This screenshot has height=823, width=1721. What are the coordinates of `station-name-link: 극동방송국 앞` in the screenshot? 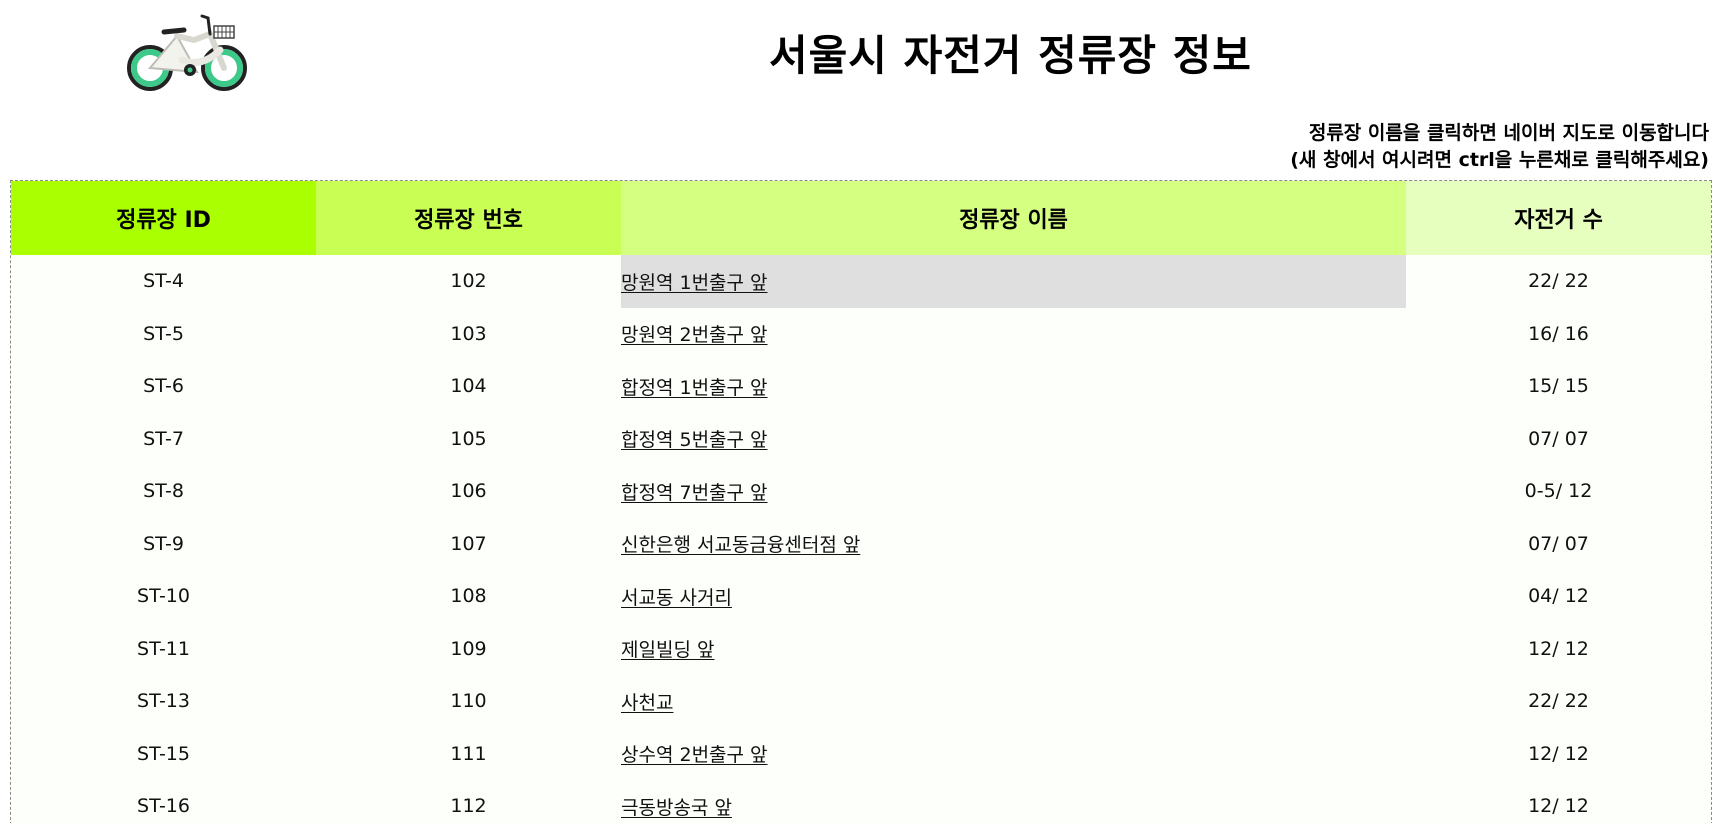 It's located at (676, 808).